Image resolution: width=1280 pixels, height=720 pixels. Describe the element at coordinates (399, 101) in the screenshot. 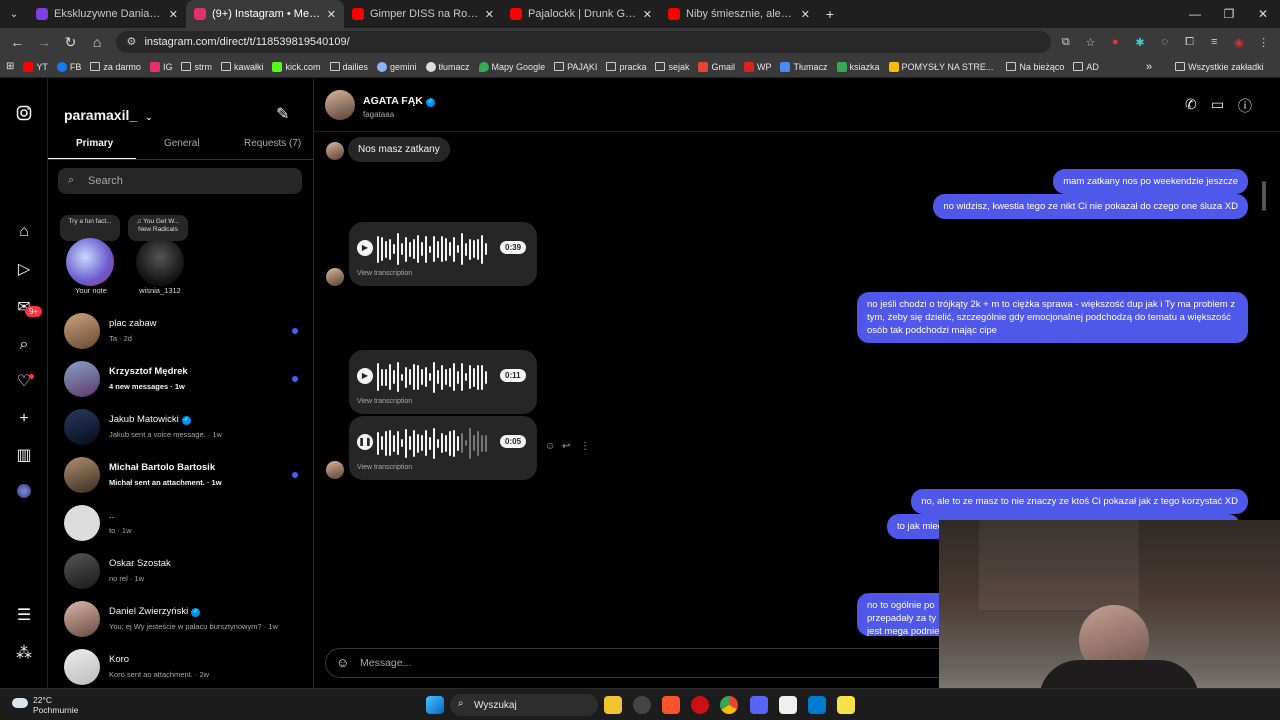

I see `chat-name: AGATA FĄK ✓` at that location.